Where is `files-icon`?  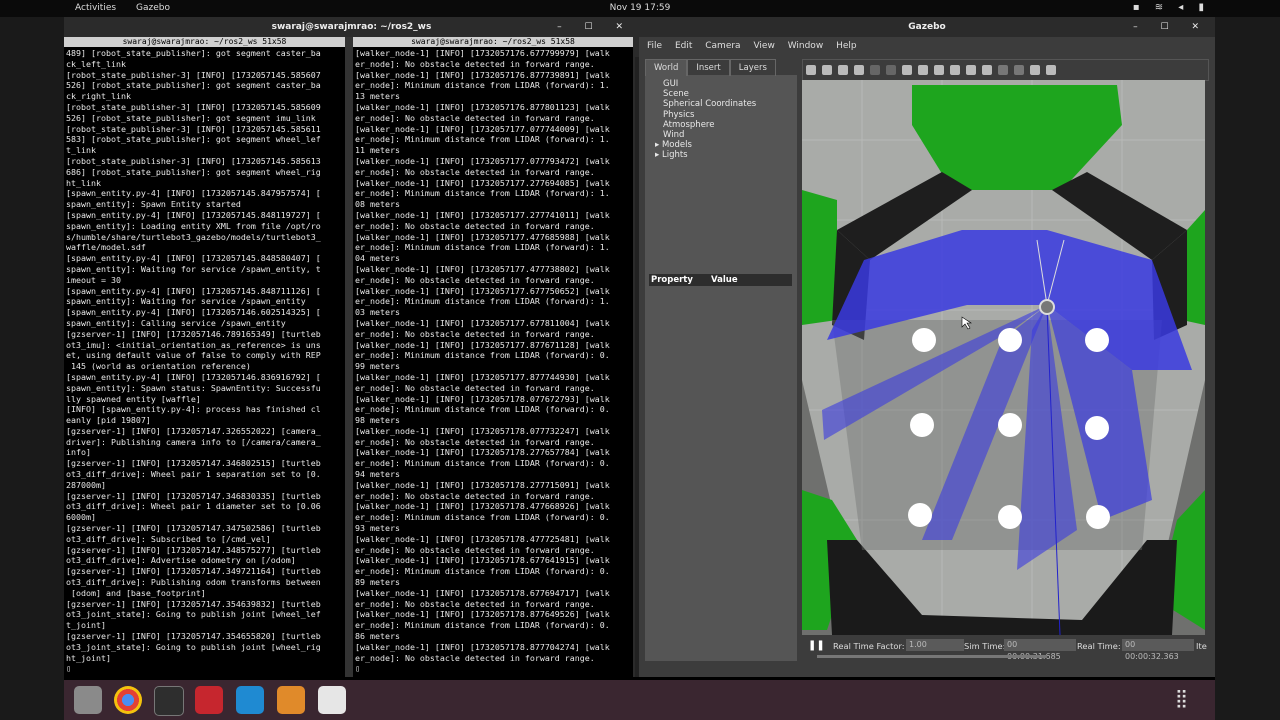
files-icon is located at coordinates (88, 700).